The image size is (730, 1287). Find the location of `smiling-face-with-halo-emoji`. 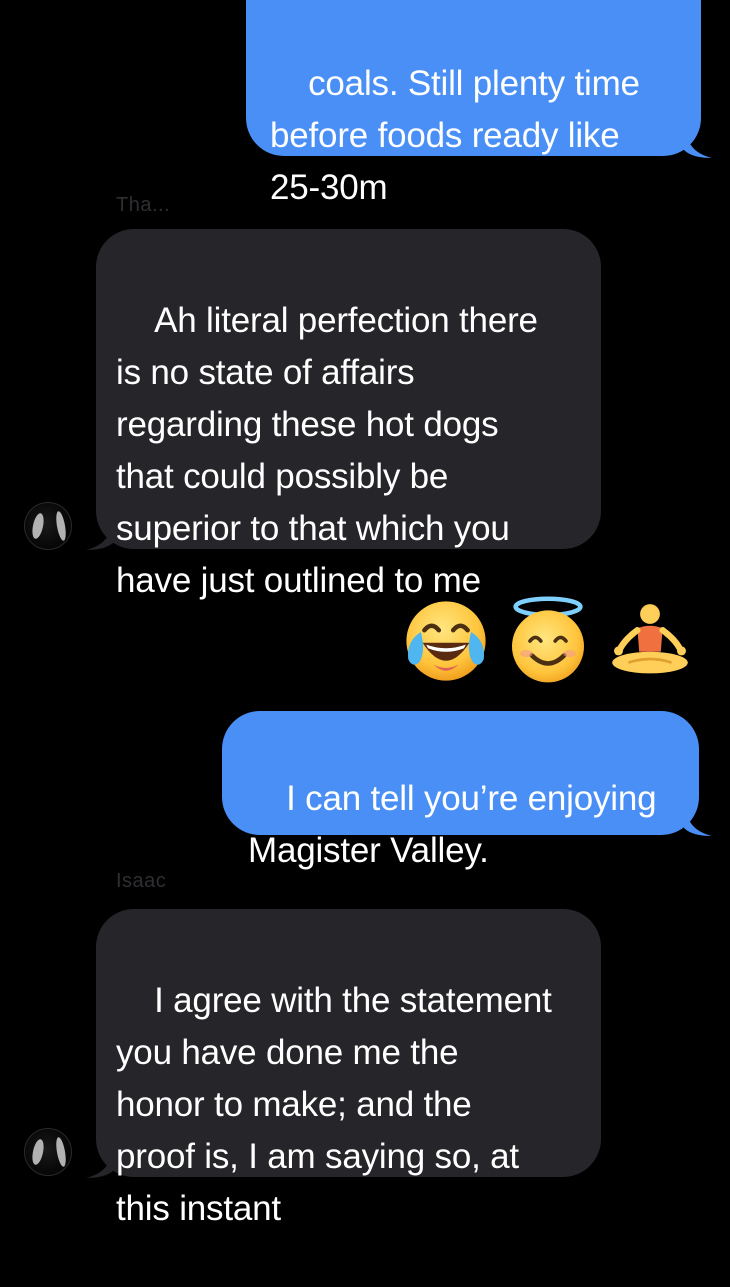

smiling-face-with-halo-emoji is located at coordinates (548, 639).